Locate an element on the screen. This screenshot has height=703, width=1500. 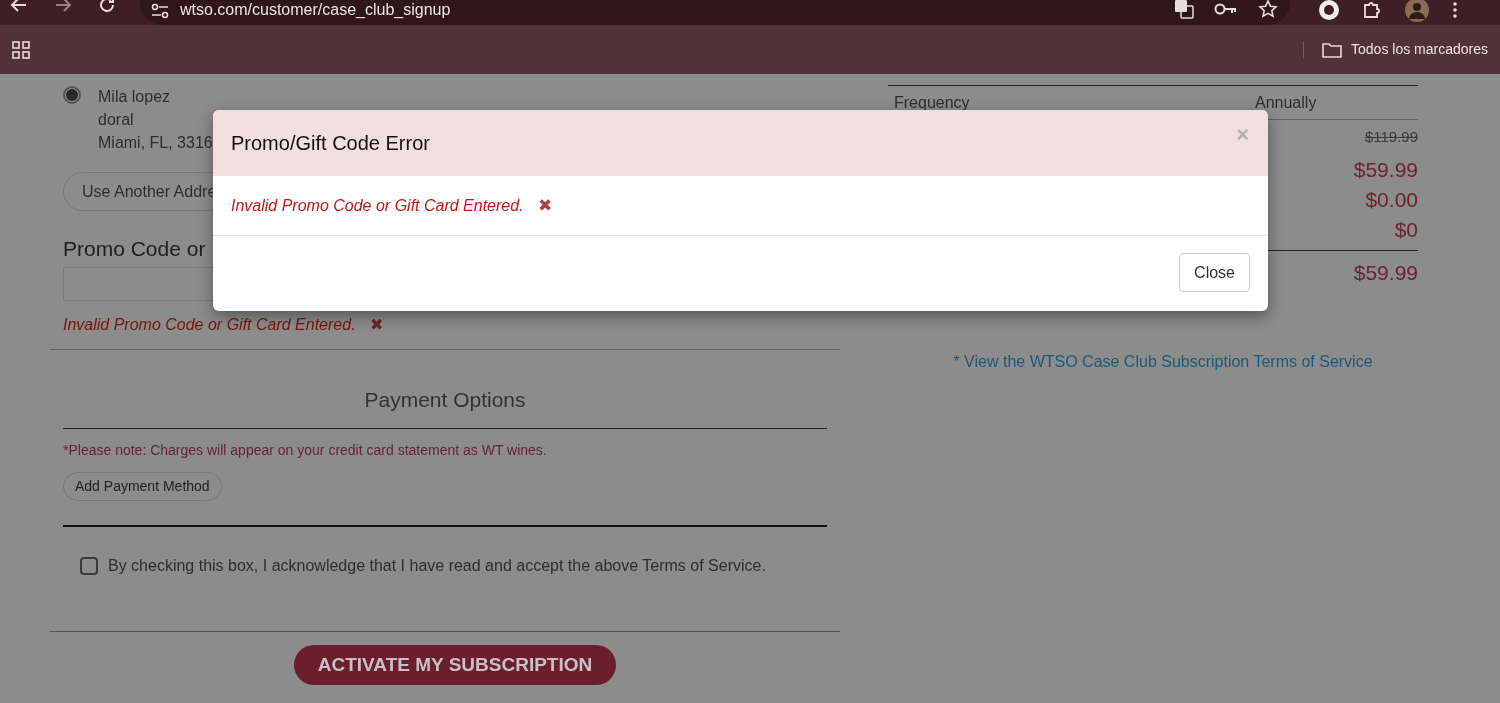
frequency-value: Annually is located at coordinates (1286, 102).